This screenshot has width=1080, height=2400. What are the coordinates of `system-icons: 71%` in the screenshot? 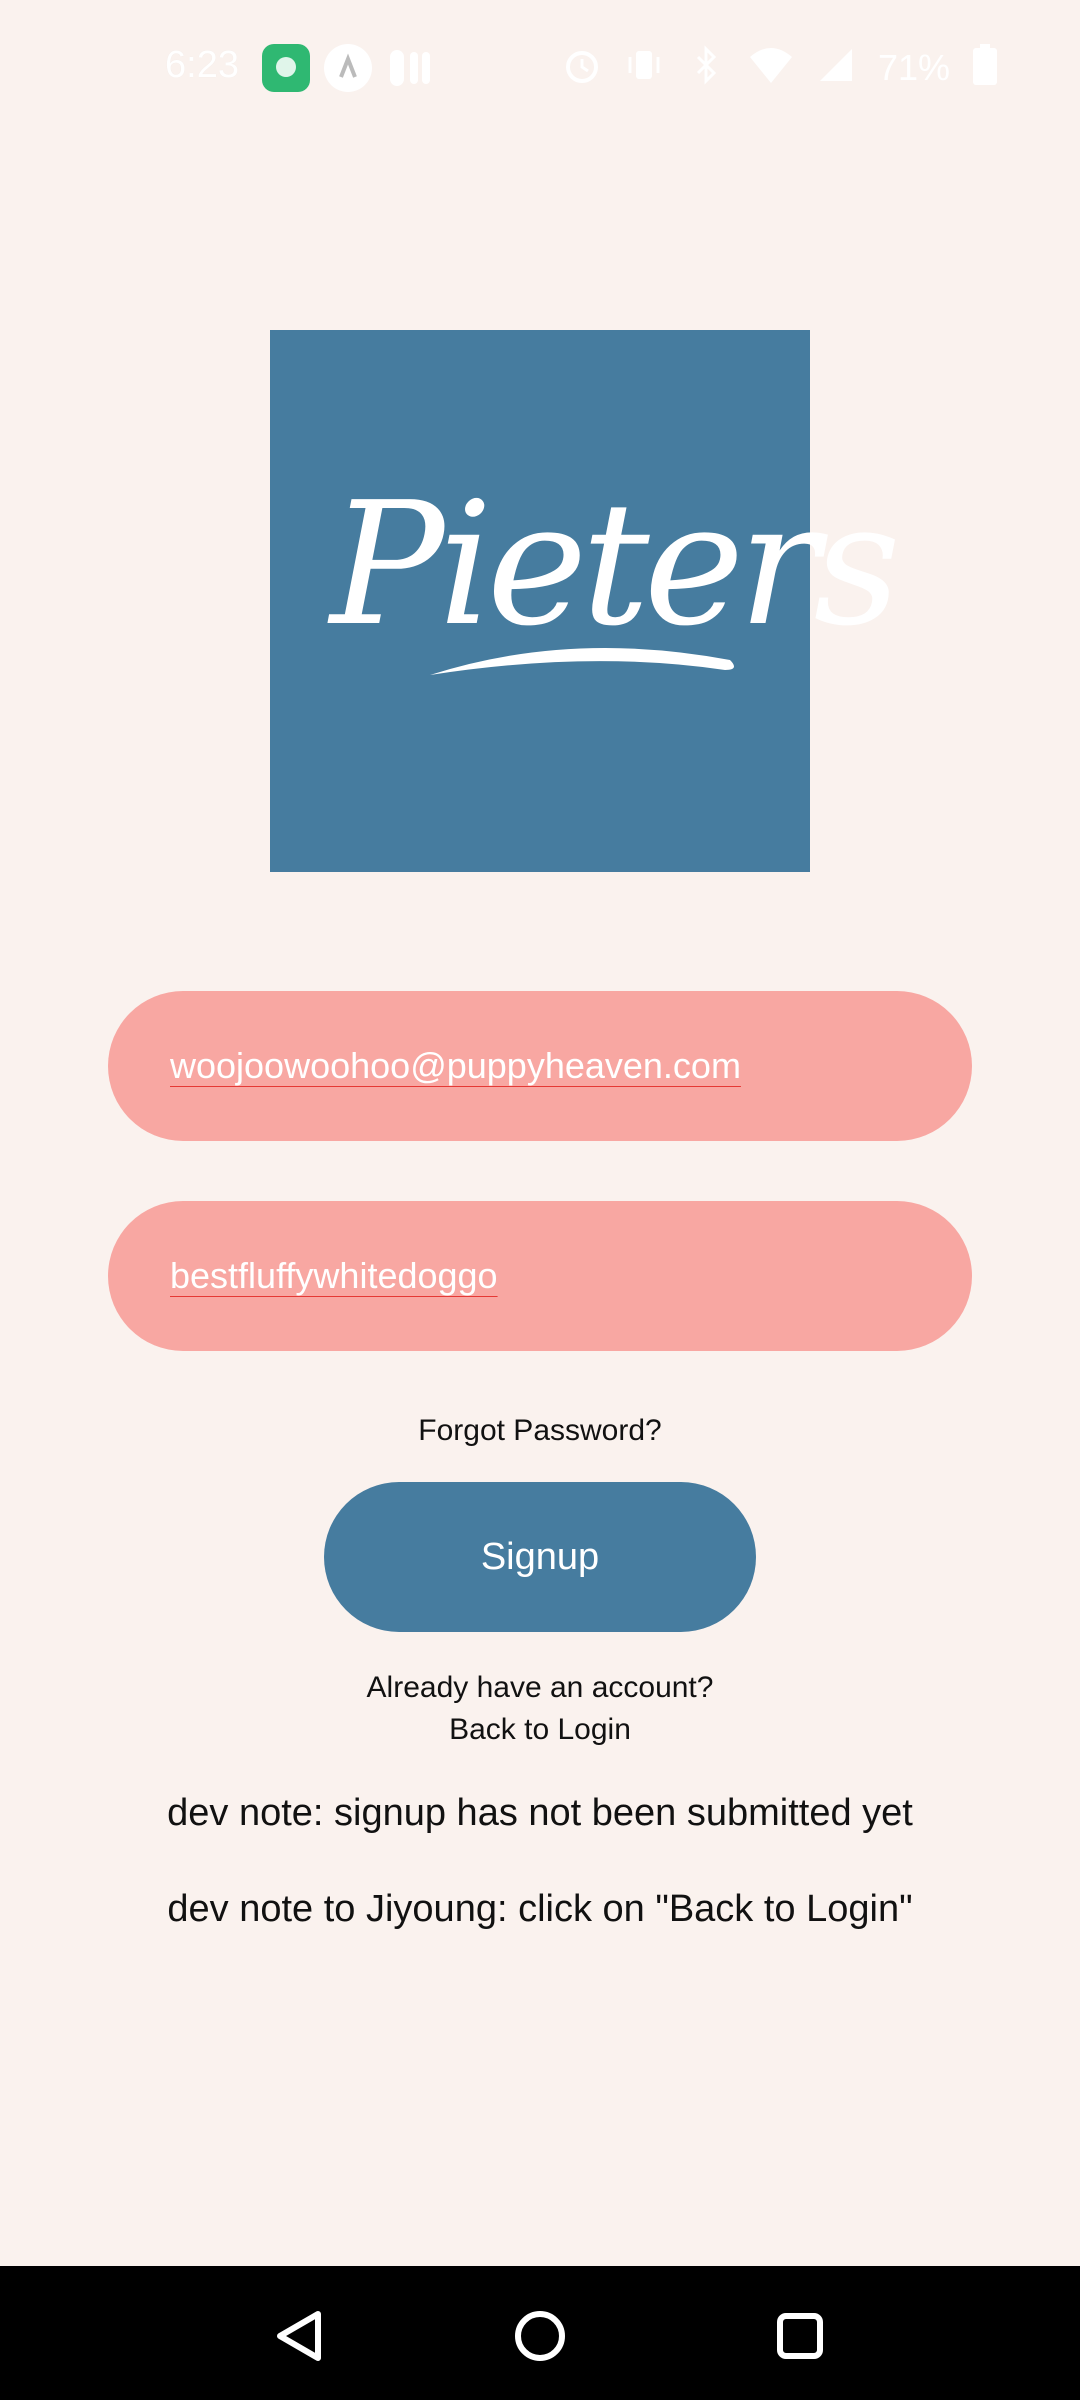 It's located at (780, 67).